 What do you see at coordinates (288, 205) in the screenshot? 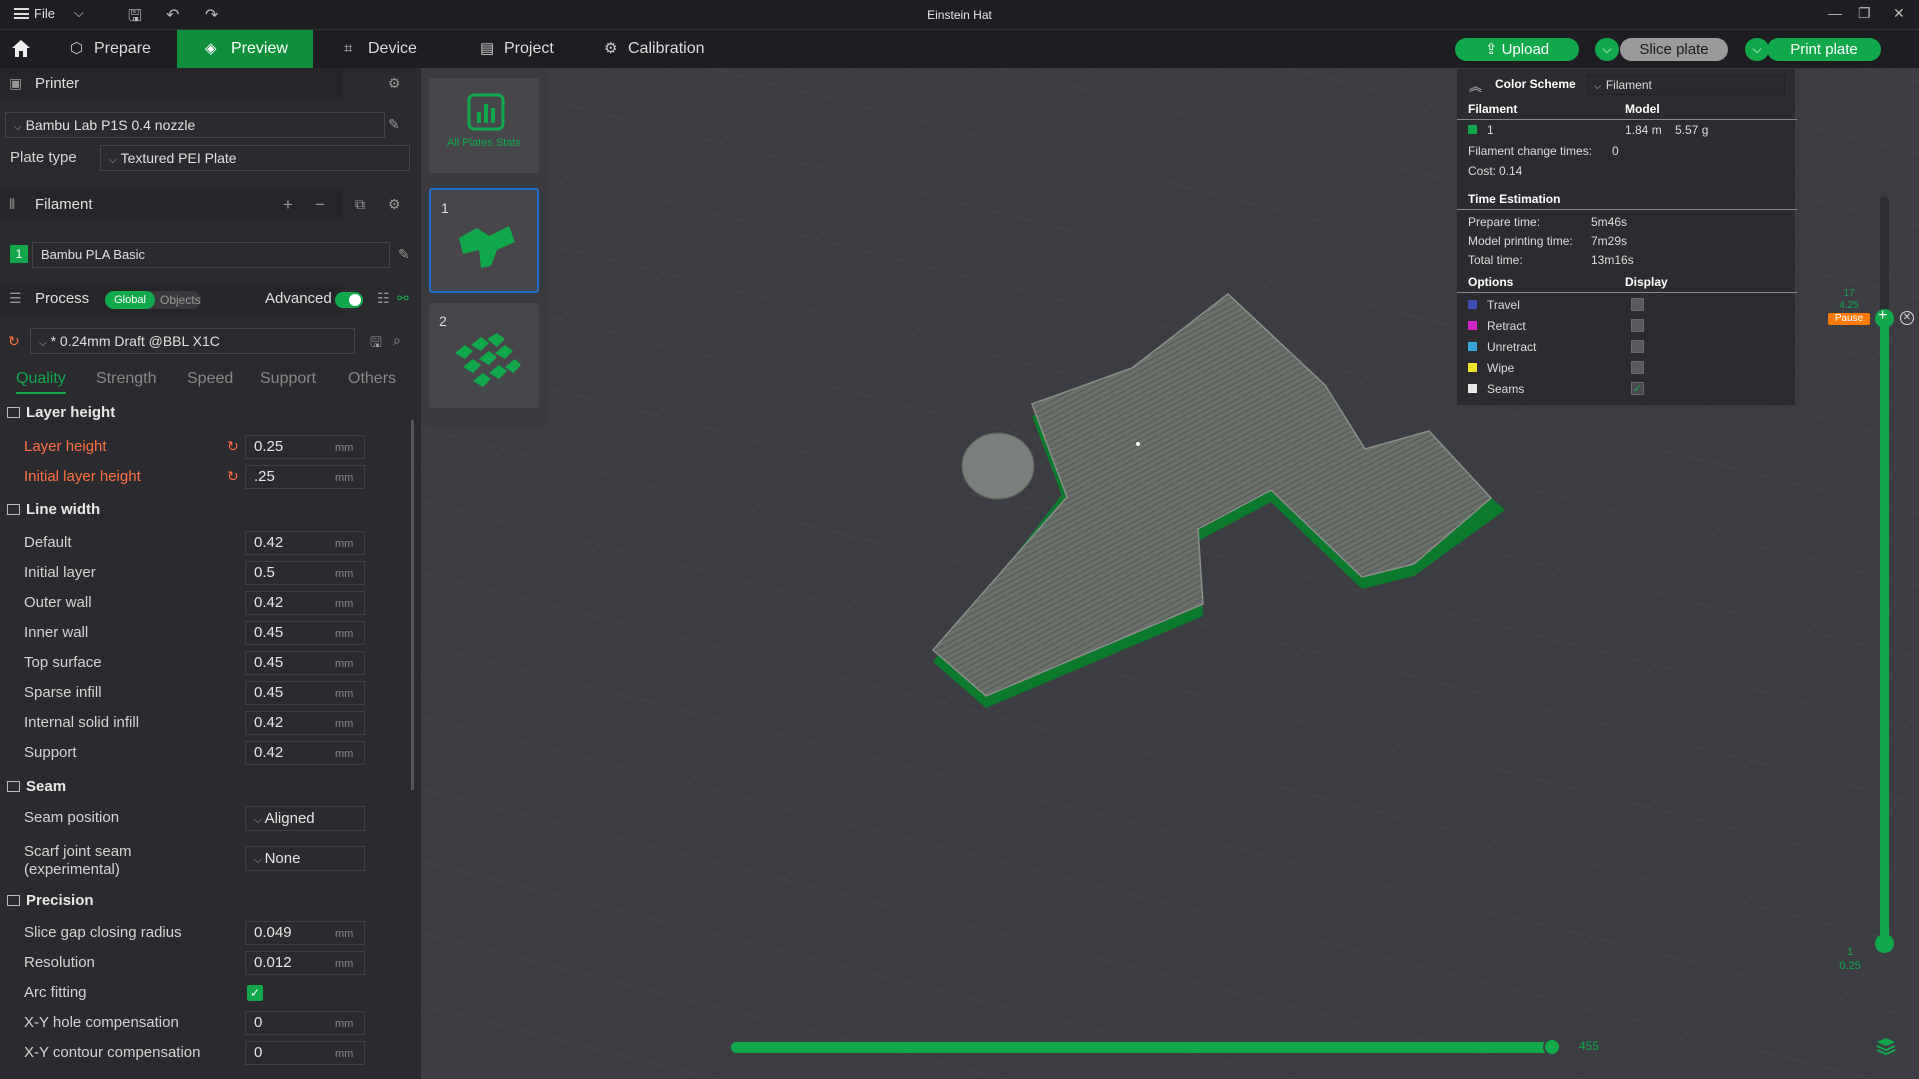
I see `add-icon: +` at bounding box center [288, 205].